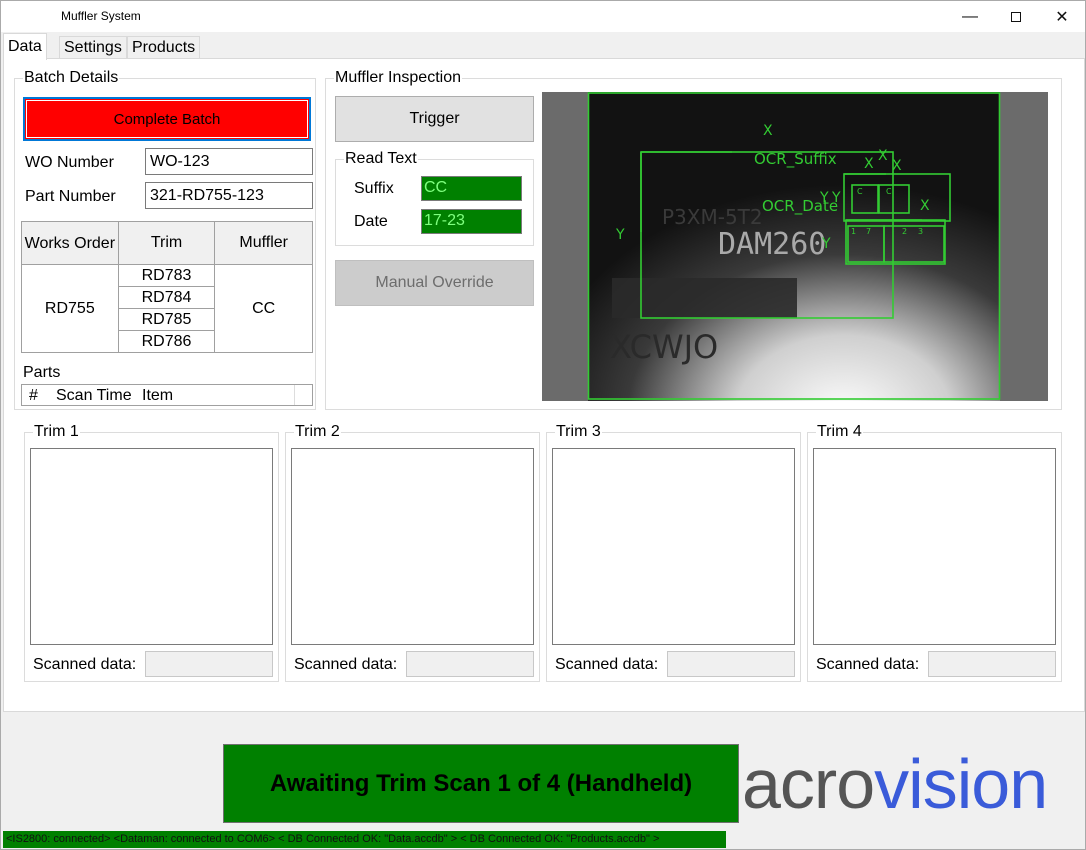 Image resolution: width=1086 pixels, height=850 pixels. I want to click on trim-2-group: Trim 2 Scanned data:, so click(412, 552).